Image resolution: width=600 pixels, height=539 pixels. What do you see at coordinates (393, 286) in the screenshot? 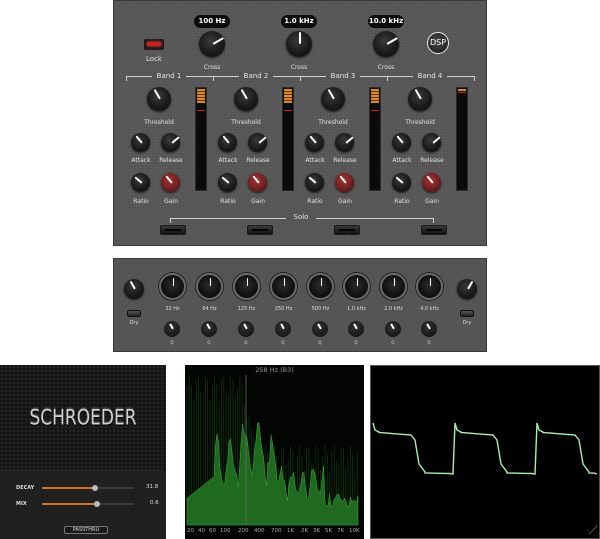
I see `eq-7-gain-knob` at bounding box center [393, 286].